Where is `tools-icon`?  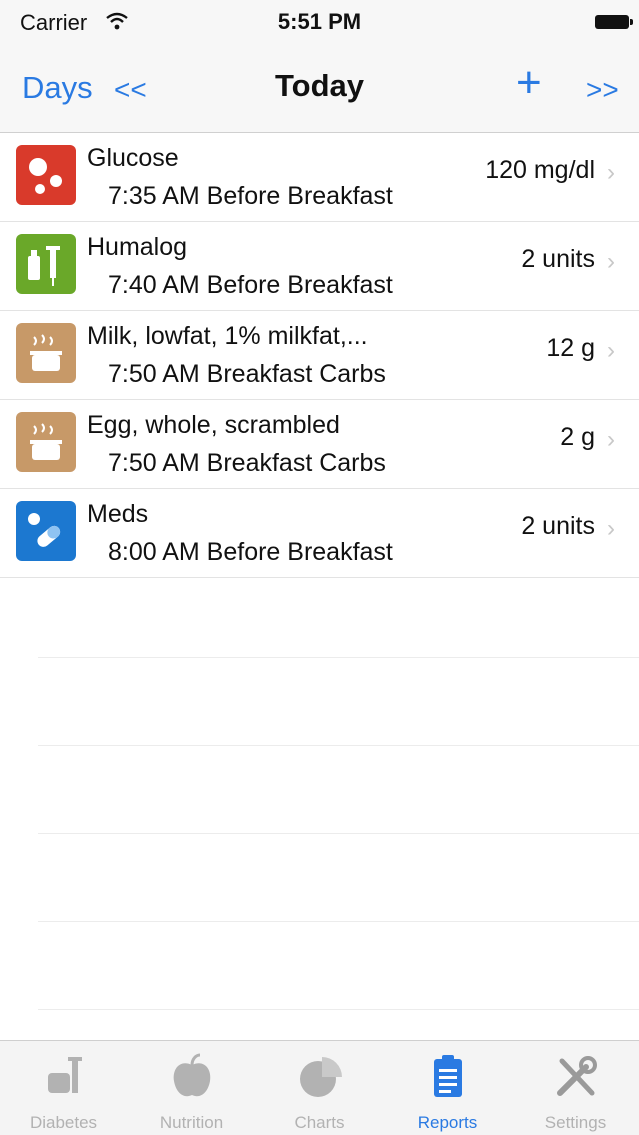 tools-icon is located at coordinates (577, 1076).